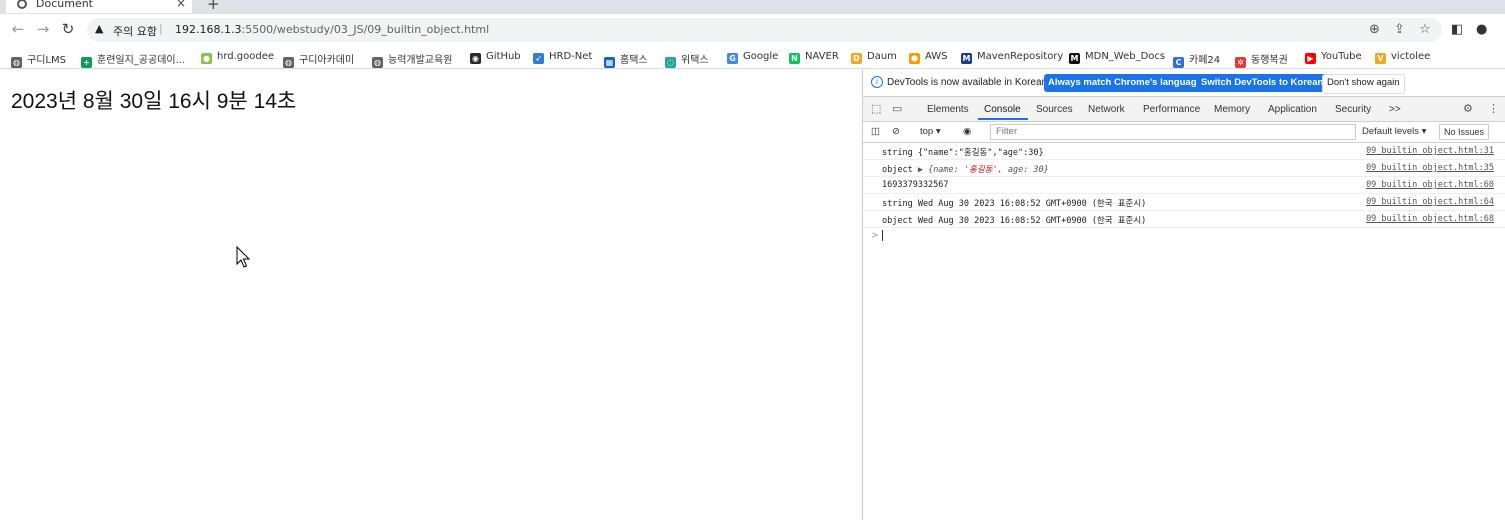  What do you see at coordinates (135, 31) in the screenshot?
I see `security-label: 주의 요함` at bounding box center [135, 31].